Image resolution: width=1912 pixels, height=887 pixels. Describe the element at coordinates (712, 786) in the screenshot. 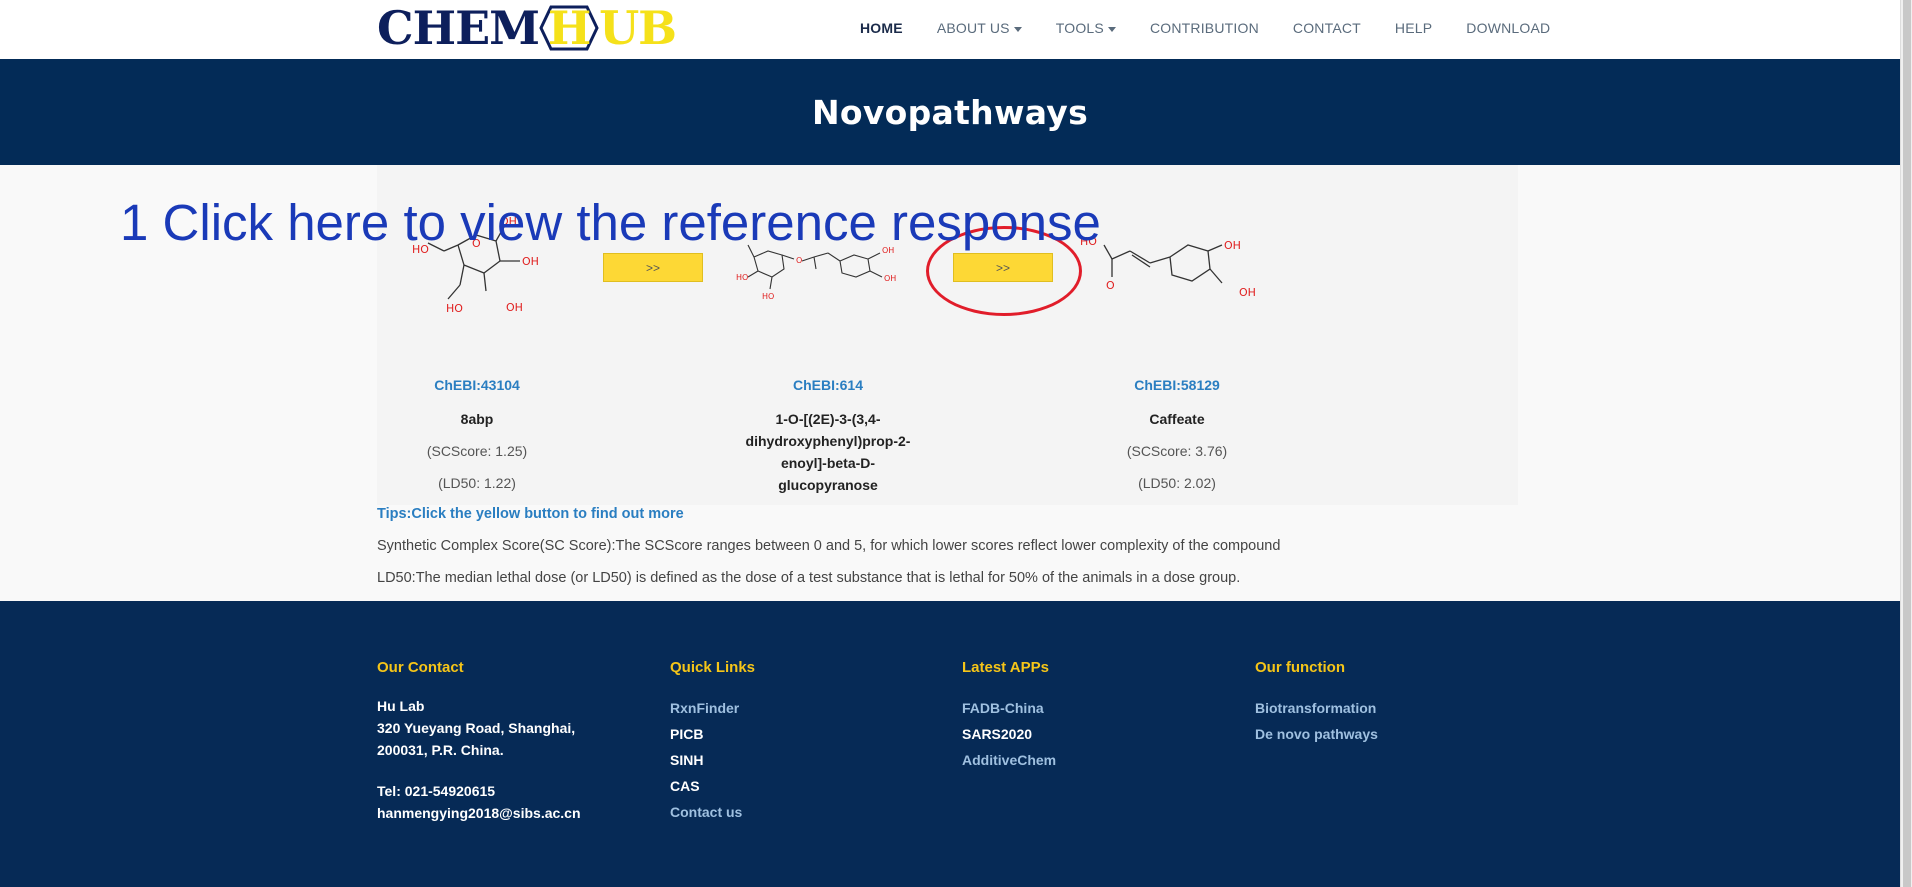

I see `footer-link-cas: CAS` at that location.